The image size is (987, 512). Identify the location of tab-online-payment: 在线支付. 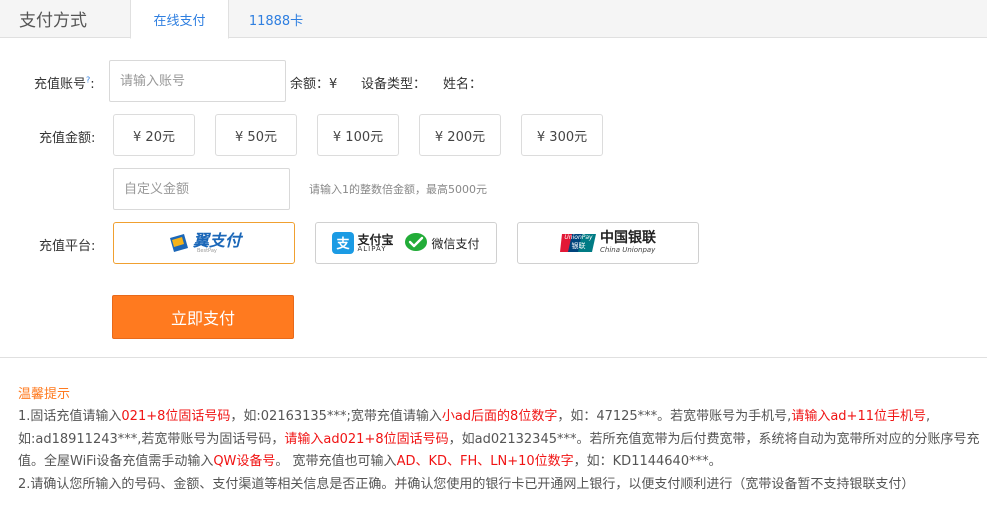
(179, 19).